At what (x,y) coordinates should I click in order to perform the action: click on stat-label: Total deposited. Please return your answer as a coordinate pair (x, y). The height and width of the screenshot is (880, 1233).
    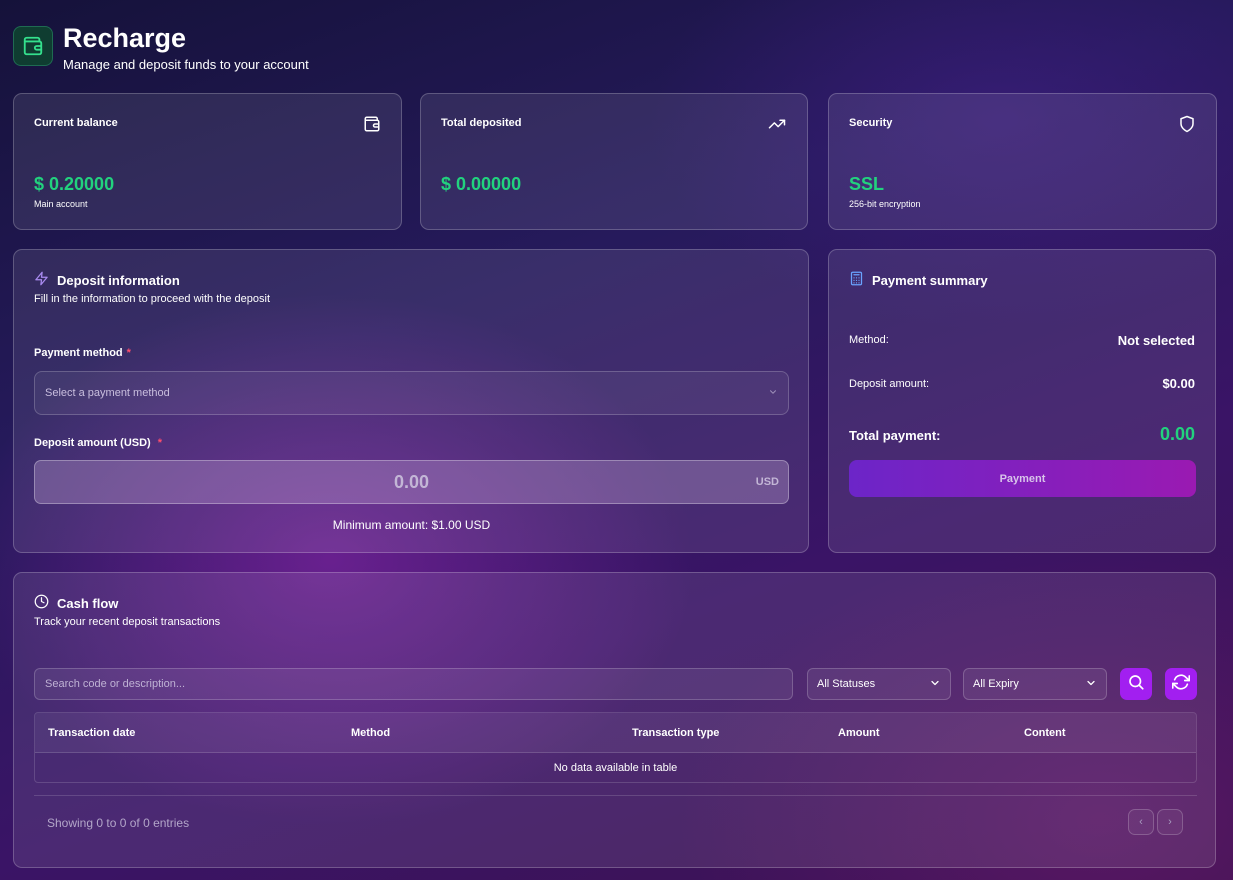
    Looking at the image, I should click on (481, 123).